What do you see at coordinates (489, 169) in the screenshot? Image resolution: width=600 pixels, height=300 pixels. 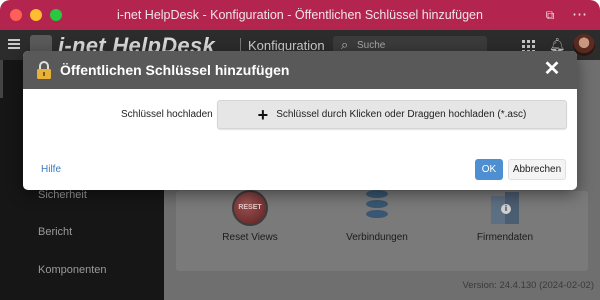 I see `ok-button: OK` at bounding box center [489, 169].